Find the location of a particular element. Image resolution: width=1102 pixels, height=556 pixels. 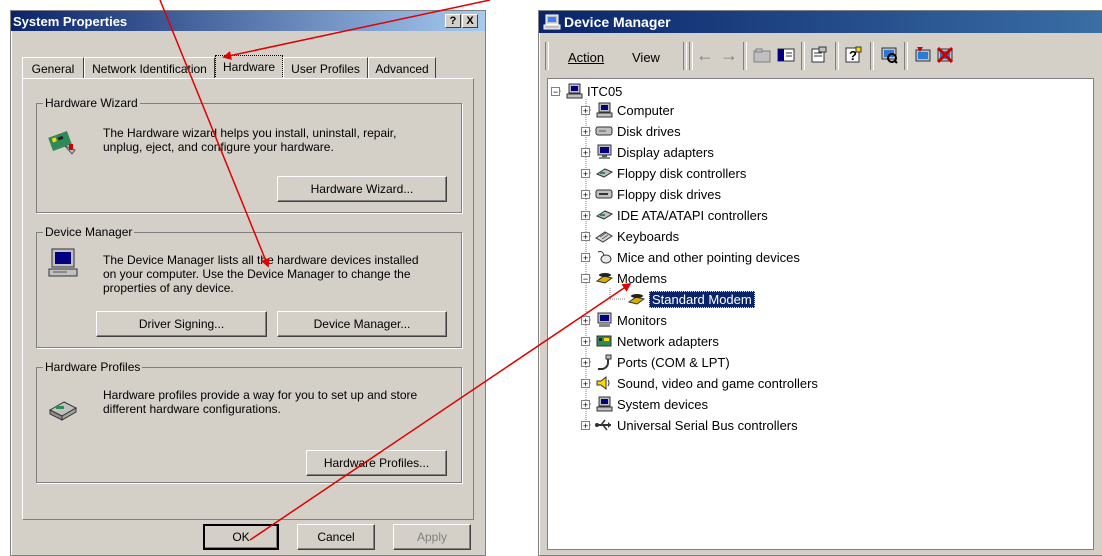

tree-item-floppy-disk-drives: + Floppy disk drives is located at coordinates (651, 194).